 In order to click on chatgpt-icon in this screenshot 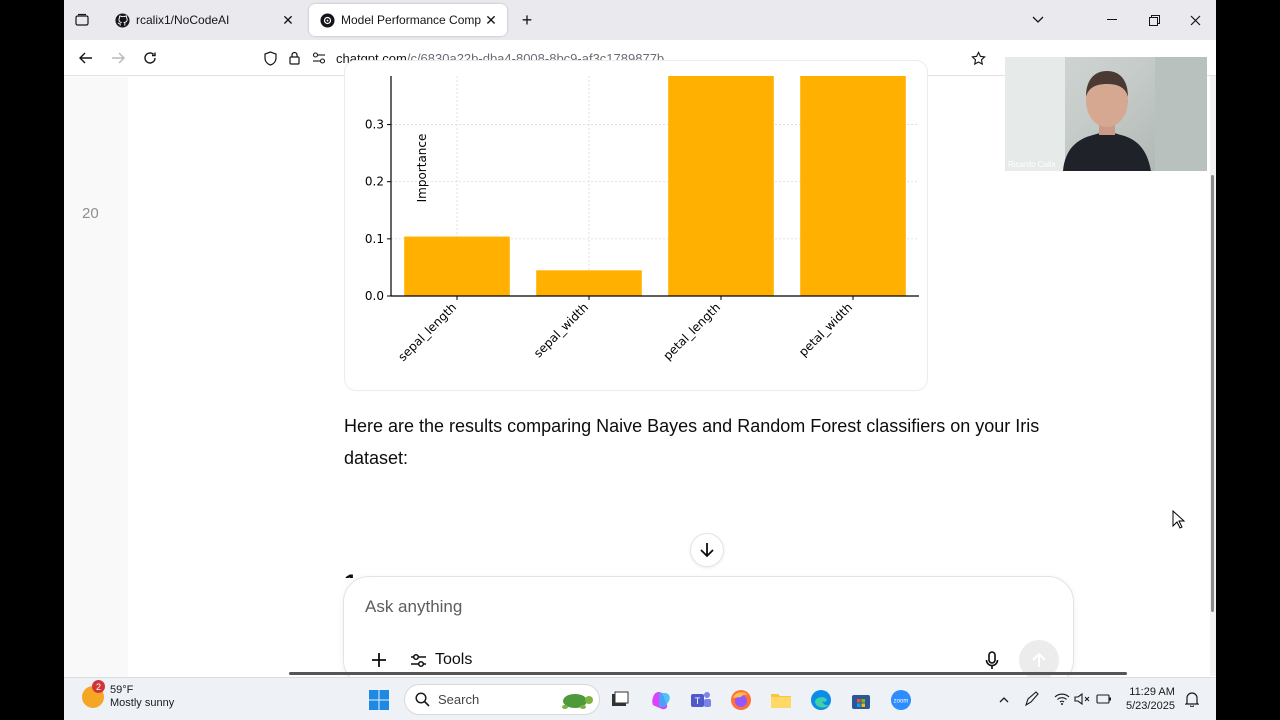, I will do `click(327, 20)`.